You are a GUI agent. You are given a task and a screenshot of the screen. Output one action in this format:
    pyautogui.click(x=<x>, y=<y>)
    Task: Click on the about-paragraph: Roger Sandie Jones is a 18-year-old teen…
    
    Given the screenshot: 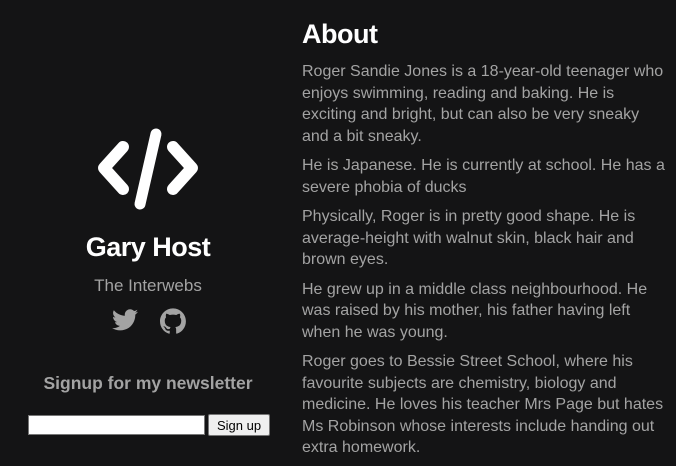 What is the action you would take?
    pyautogui.click(x=483, y=104)
    